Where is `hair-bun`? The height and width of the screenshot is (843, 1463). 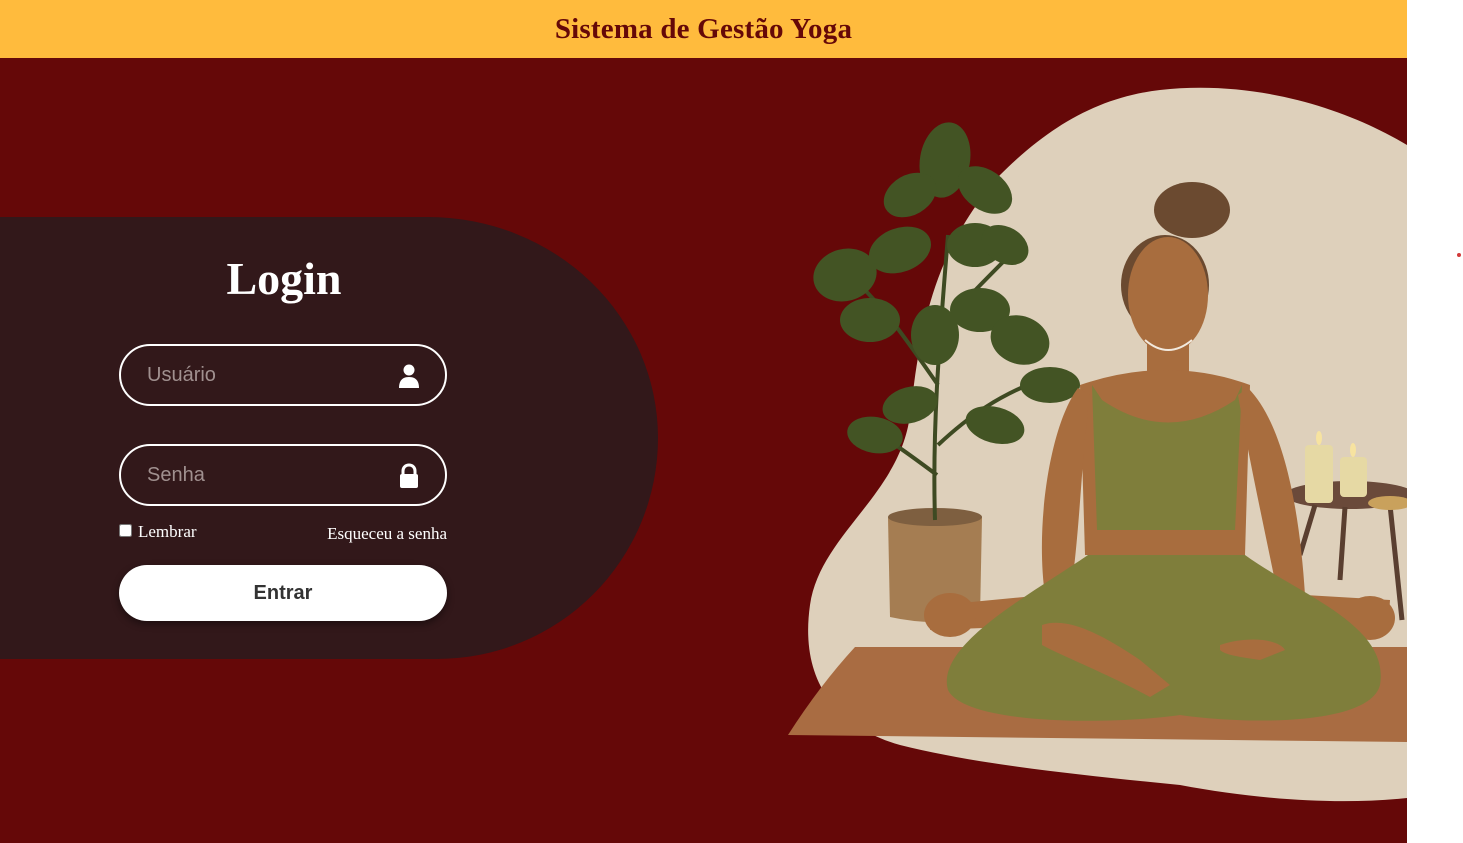 hair-bun is located at coordinates (1192, 210).